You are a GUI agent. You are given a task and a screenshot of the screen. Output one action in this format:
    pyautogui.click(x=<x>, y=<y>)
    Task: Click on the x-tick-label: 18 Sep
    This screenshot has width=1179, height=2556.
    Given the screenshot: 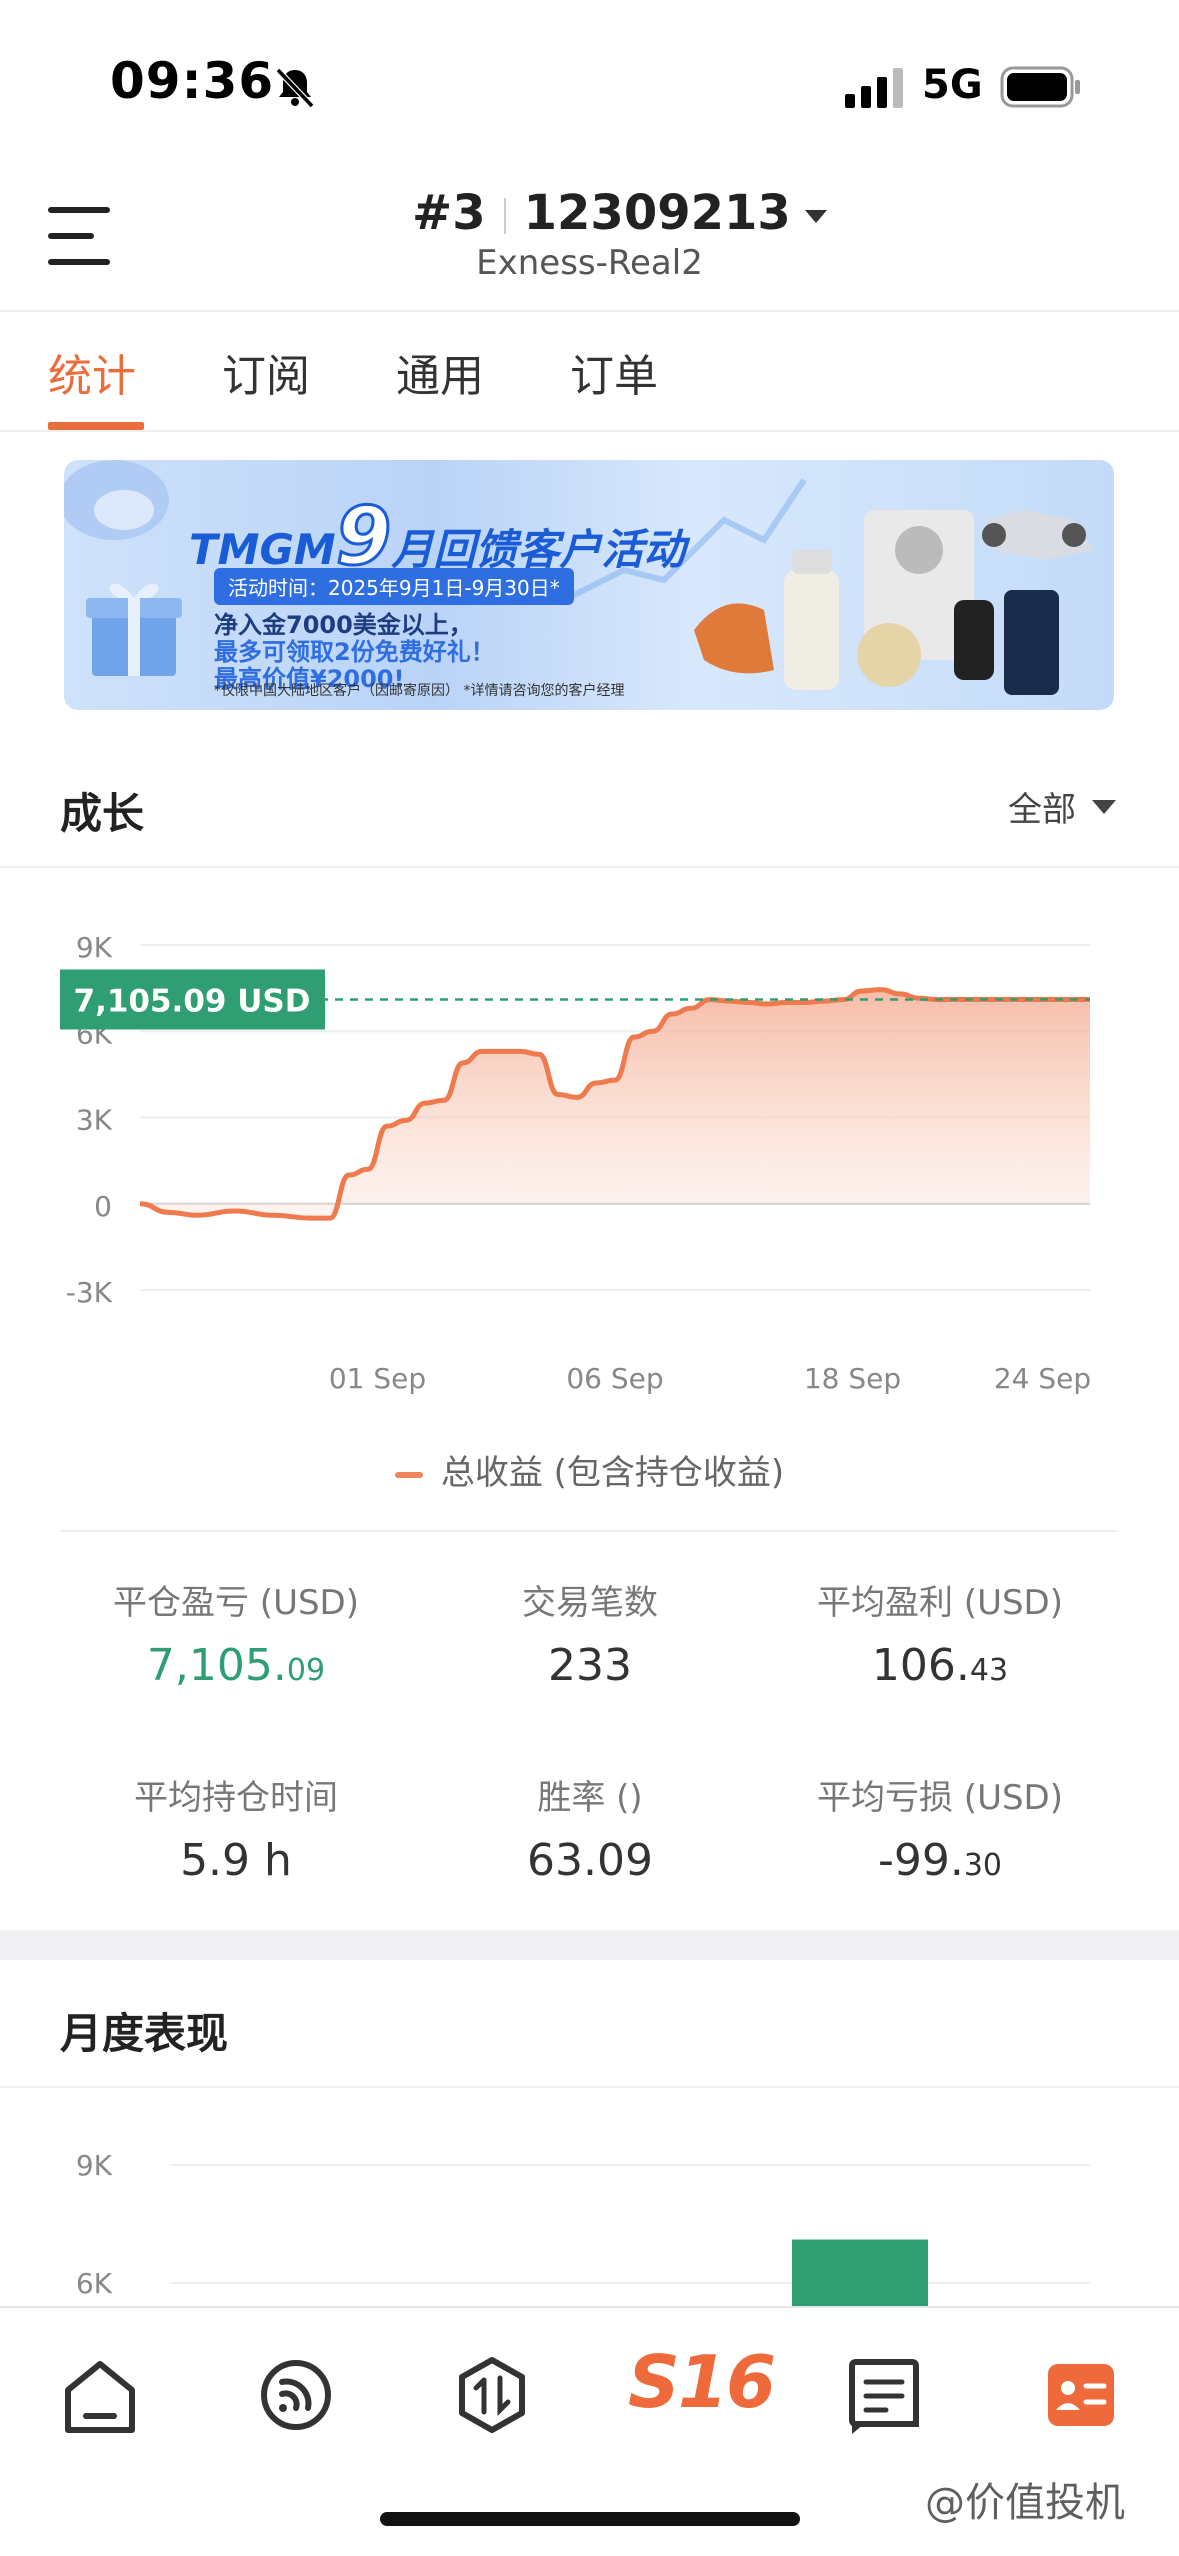 What is the action you would take?
    pyautogui.click(x=852, y=1378)
    